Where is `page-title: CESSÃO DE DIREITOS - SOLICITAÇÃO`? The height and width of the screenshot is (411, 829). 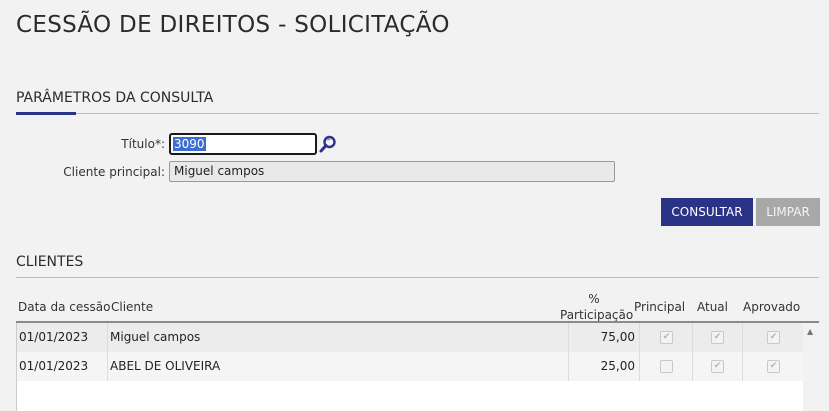
page-title: CESSÃO DE DIREITOS - SOLICITAÇÃO is located at coordinates (233, 25).